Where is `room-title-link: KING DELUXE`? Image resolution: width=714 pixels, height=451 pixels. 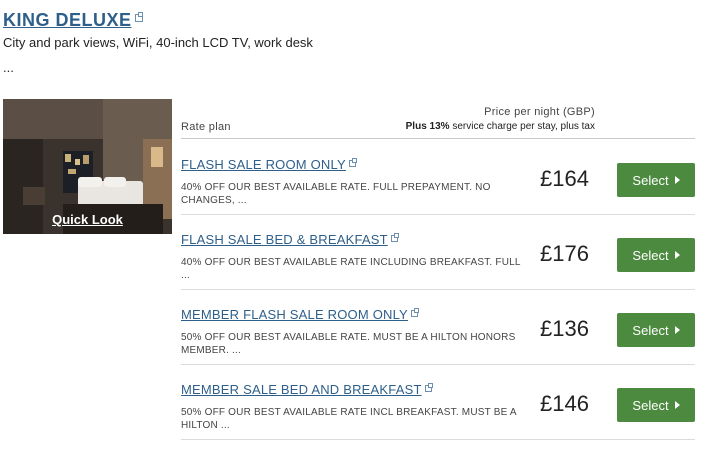 room-title-link: KING DELUXE is located at coordinates (67, 20).